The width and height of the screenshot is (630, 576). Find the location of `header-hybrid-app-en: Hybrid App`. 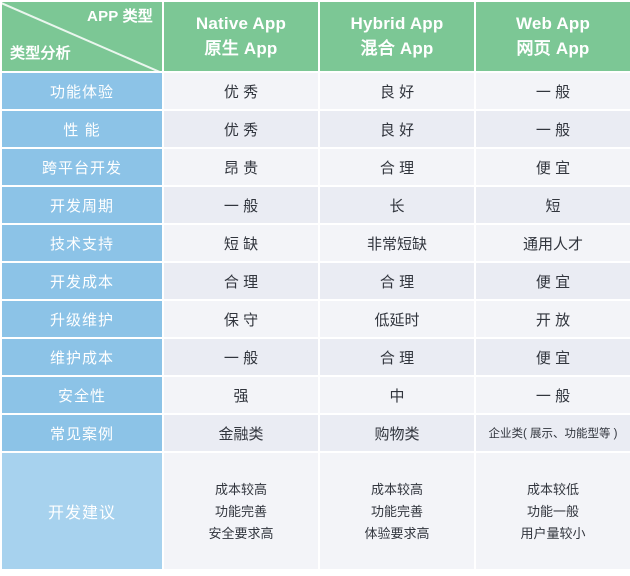

header-hybrid-app-en: Hybrid App is located at coordinates (397, 23).